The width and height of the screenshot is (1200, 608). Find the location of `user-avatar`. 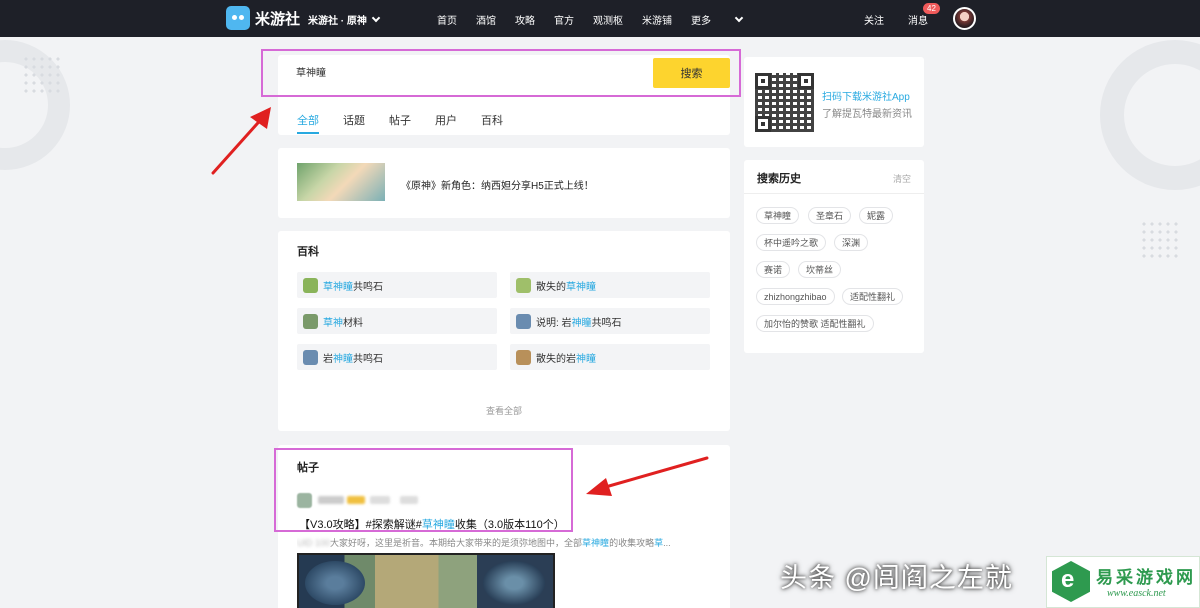

user-avatar is located at coordinates (964, 18).